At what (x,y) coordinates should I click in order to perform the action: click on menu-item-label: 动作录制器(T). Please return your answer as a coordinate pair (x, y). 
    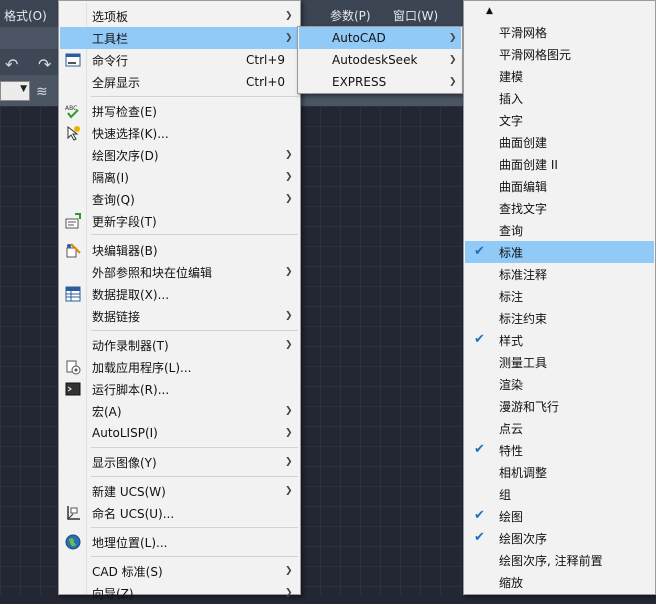
    Looking at the image, I should click on (130, 345).